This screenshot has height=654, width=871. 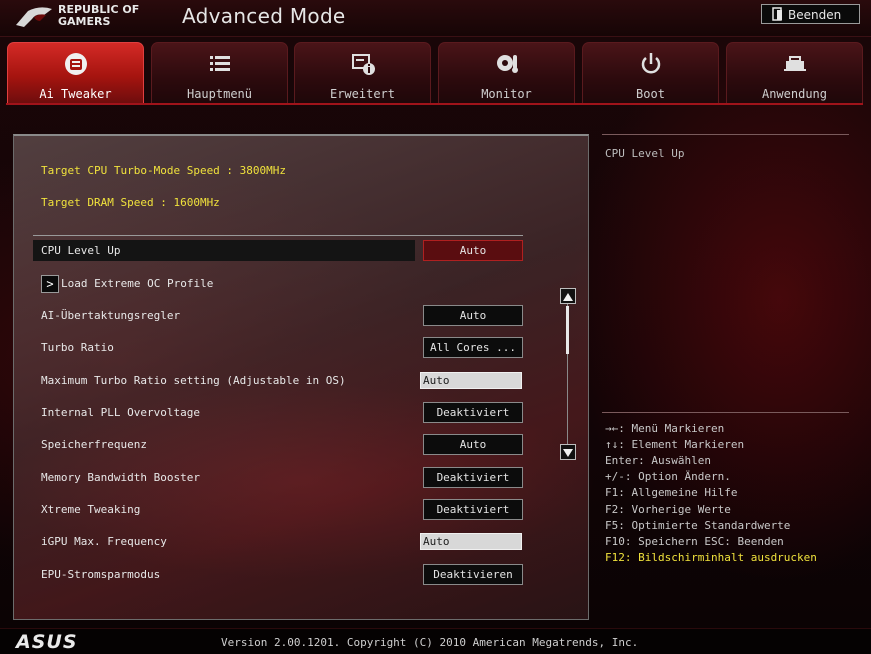 I want to click on thermometer-gauge-icon, so click(x=75, y=64).